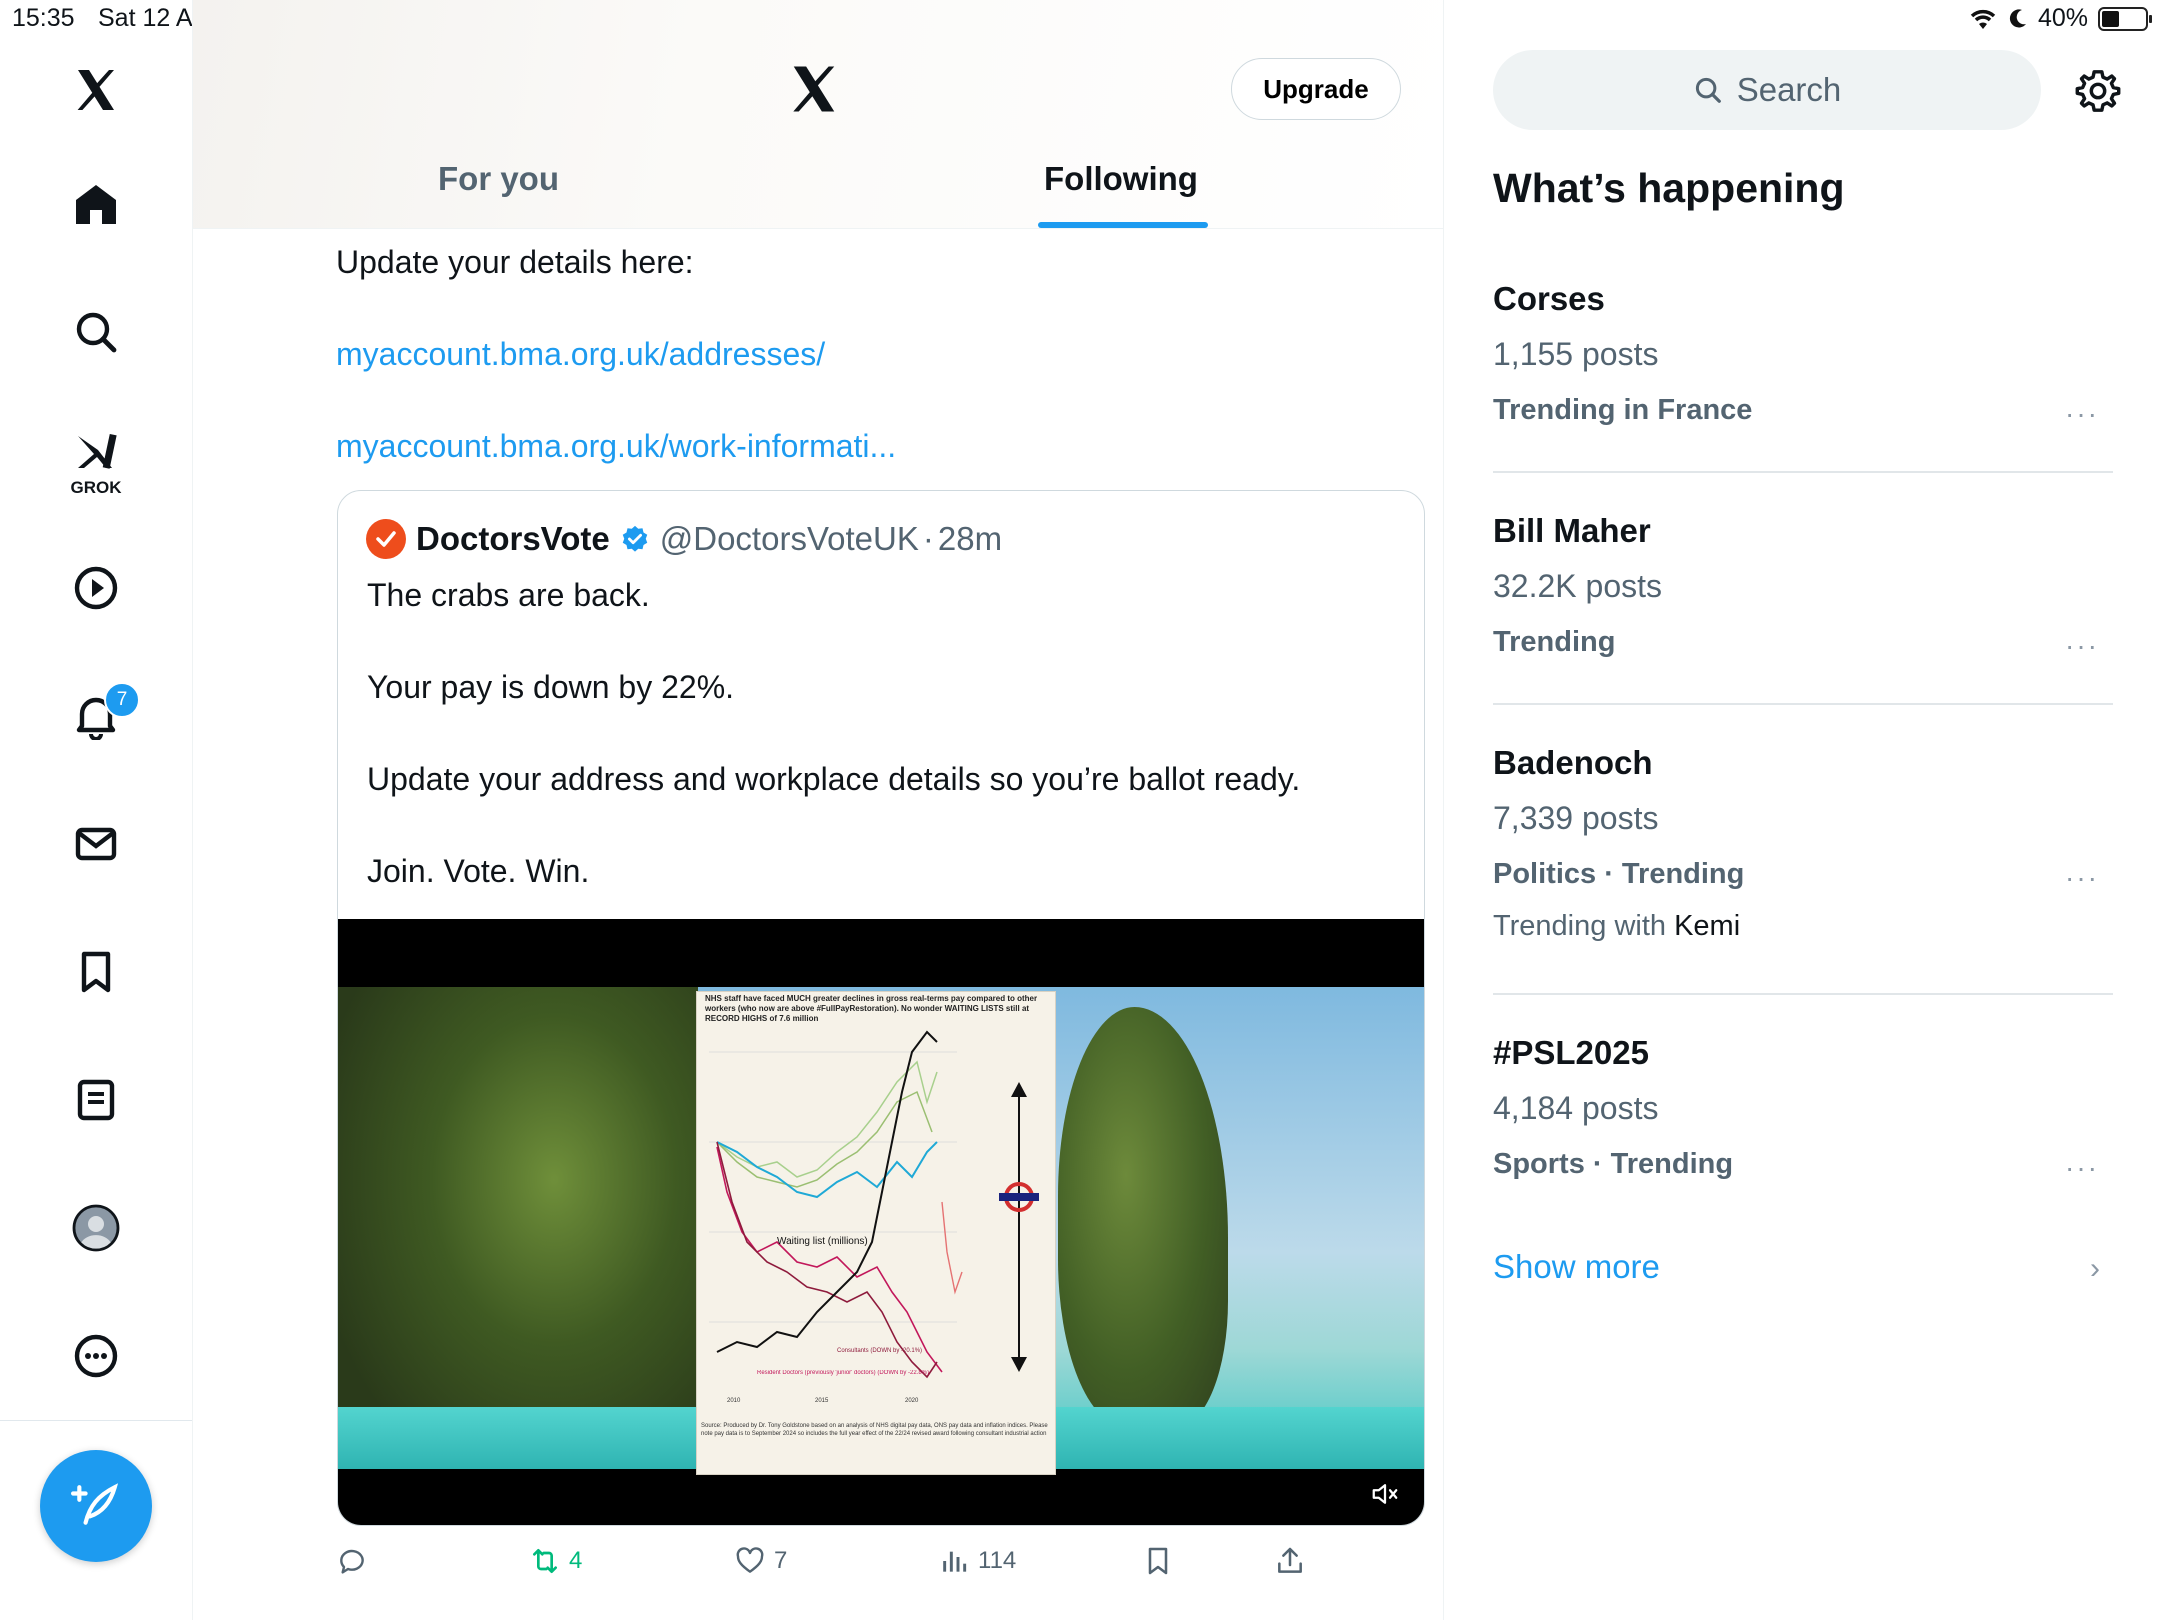  I want to click on share-button, so click(1290, 1561).